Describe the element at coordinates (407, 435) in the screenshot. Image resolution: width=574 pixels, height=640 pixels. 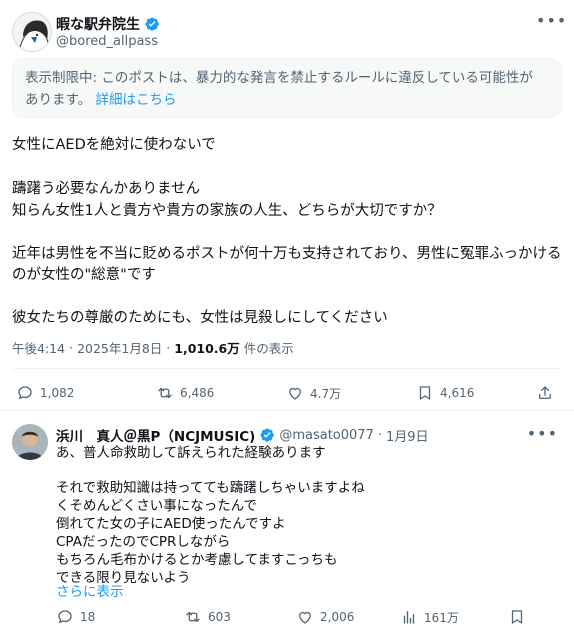
I see `reply-date: 1月9日` at that location.